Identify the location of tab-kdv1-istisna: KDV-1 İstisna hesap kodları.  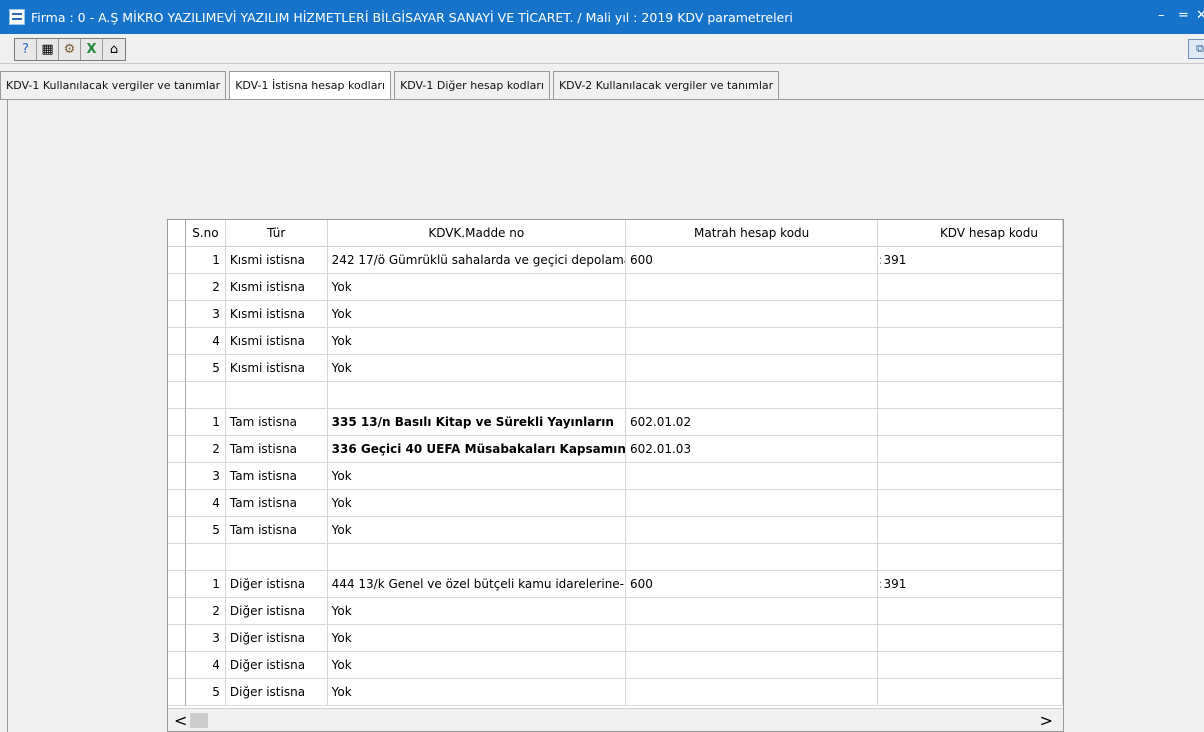
(310, 85).